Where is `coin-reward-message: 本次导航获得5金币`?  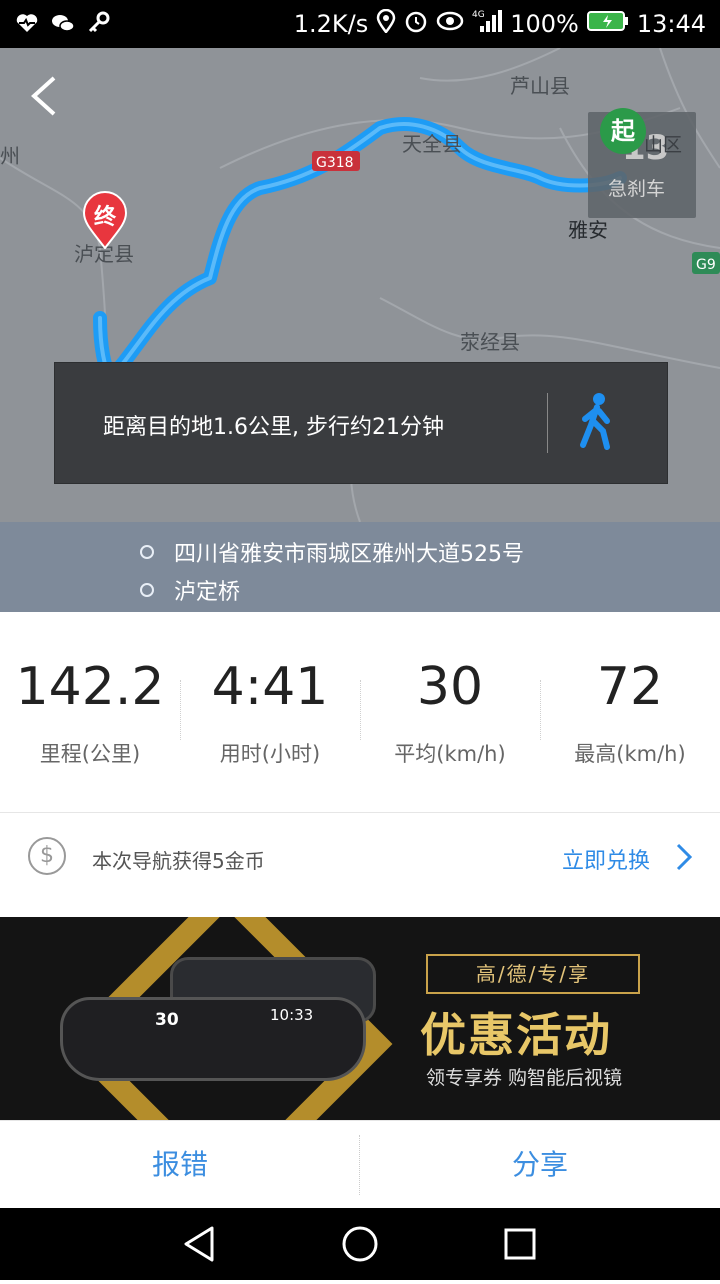
coin-reward-message: 本次导航获得5金币 is located at coordinates (178, 861).